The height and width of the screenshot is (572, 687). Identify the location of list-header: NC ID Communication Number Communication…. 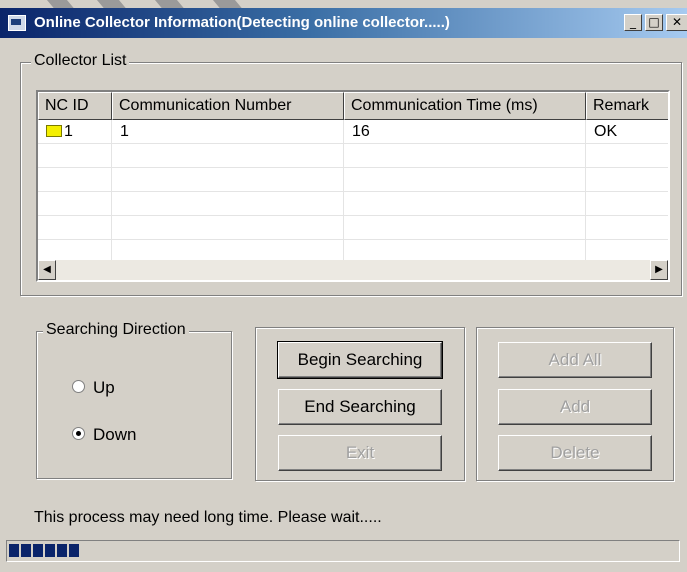
(353, 106).